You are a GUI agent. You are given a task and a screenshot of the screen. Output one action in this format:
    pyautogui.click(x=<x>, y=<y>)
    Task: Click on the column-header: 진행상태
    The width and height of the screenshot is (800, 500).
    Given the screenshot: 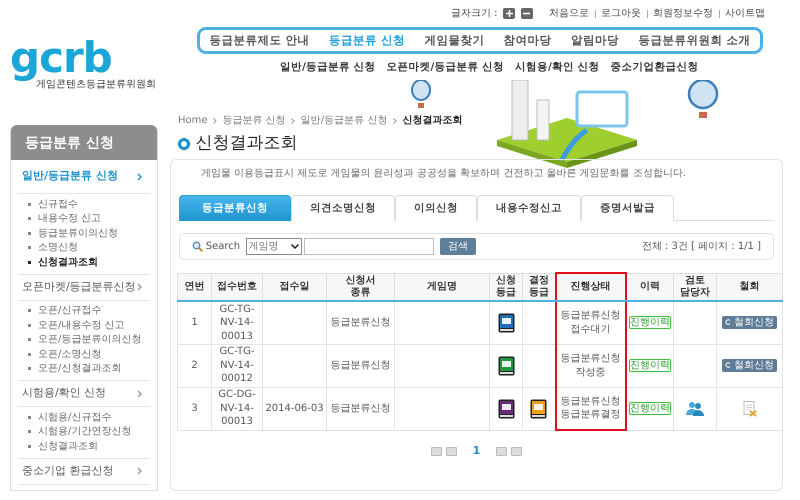 What is the action you would take?
    pyautogui.click(x=591, y=287)
    